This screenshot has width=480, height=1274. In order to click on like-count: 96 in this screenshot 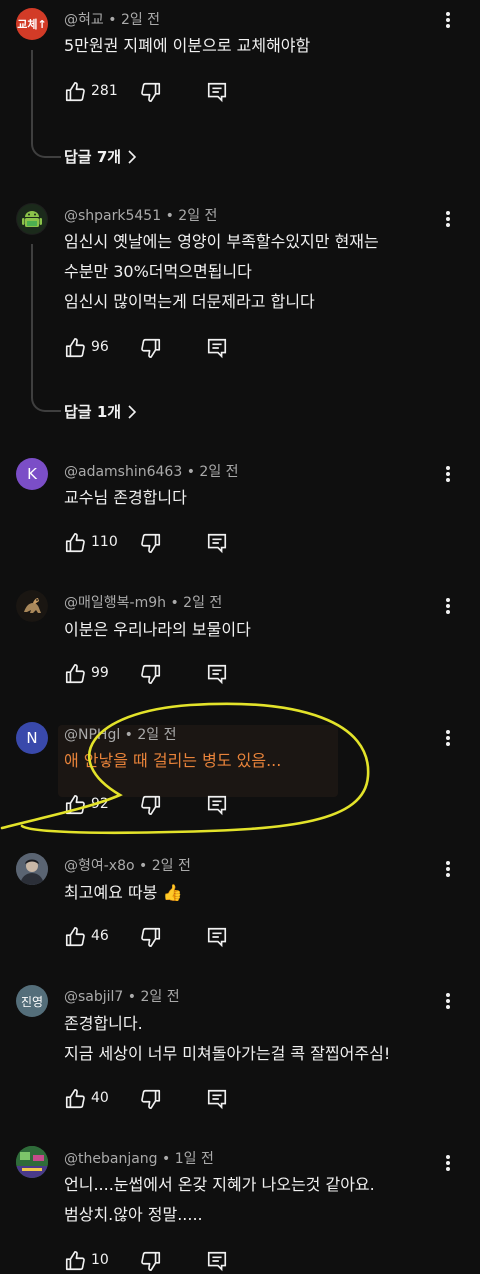, I will do `click(100, 347)`.